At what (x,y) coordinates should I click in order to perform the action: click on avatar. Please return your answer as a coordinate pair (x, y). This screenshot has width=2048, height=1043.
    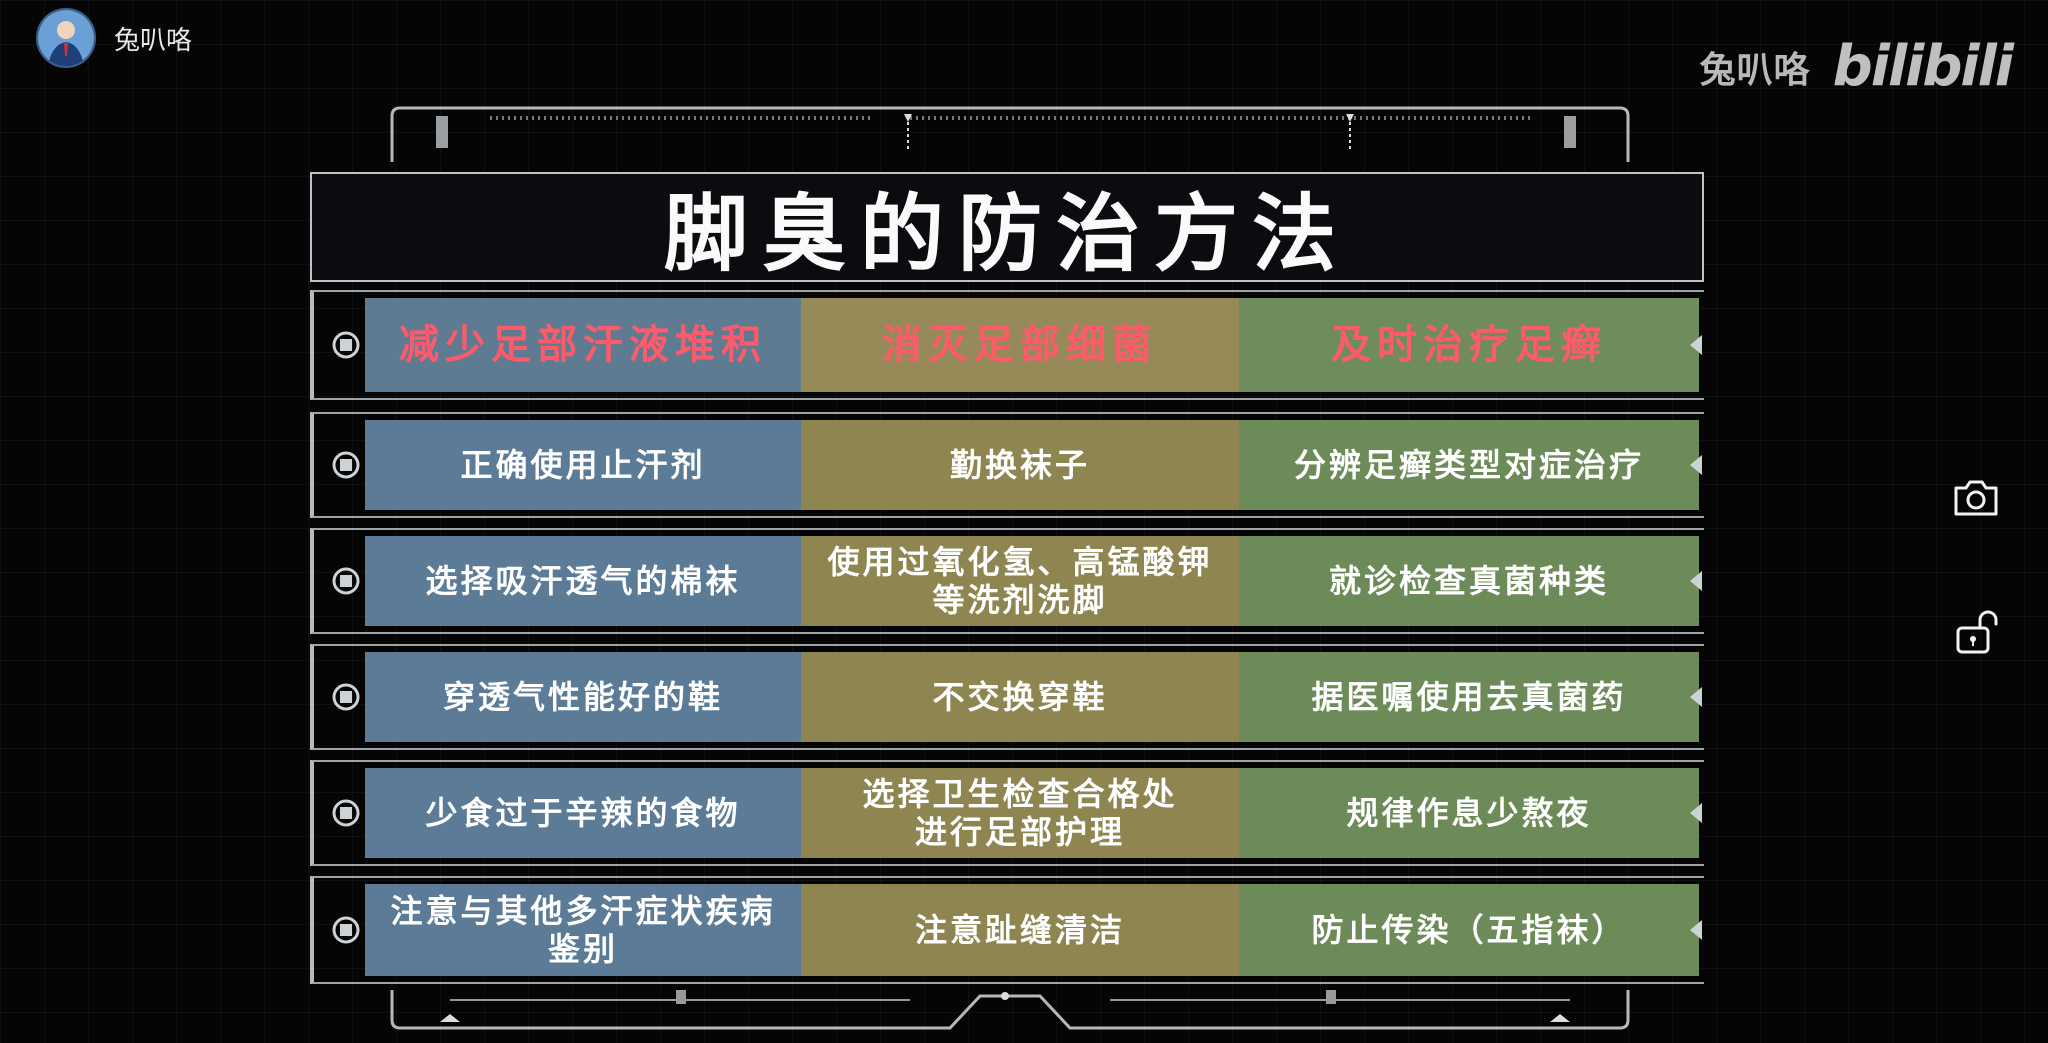
    Looking at the image, I should click on (66, 38).